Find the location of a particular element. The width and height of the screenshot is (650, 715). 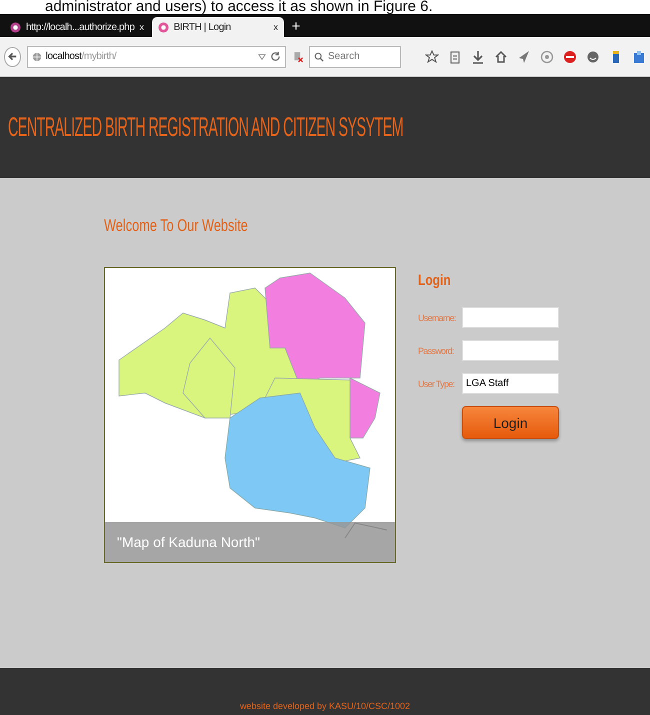

site-title: CENTRALIZED BIRTH REGISTRATION AND CITIZEN SYSYTEM is located at coordinates (206, 127).